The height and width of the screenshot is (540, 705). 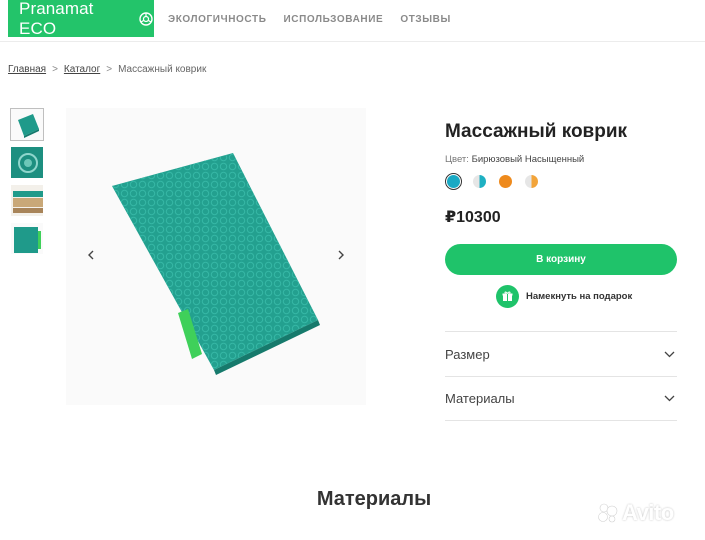 I want to click on swatch-turquoise-white-fill, so click(x=479, y=181).